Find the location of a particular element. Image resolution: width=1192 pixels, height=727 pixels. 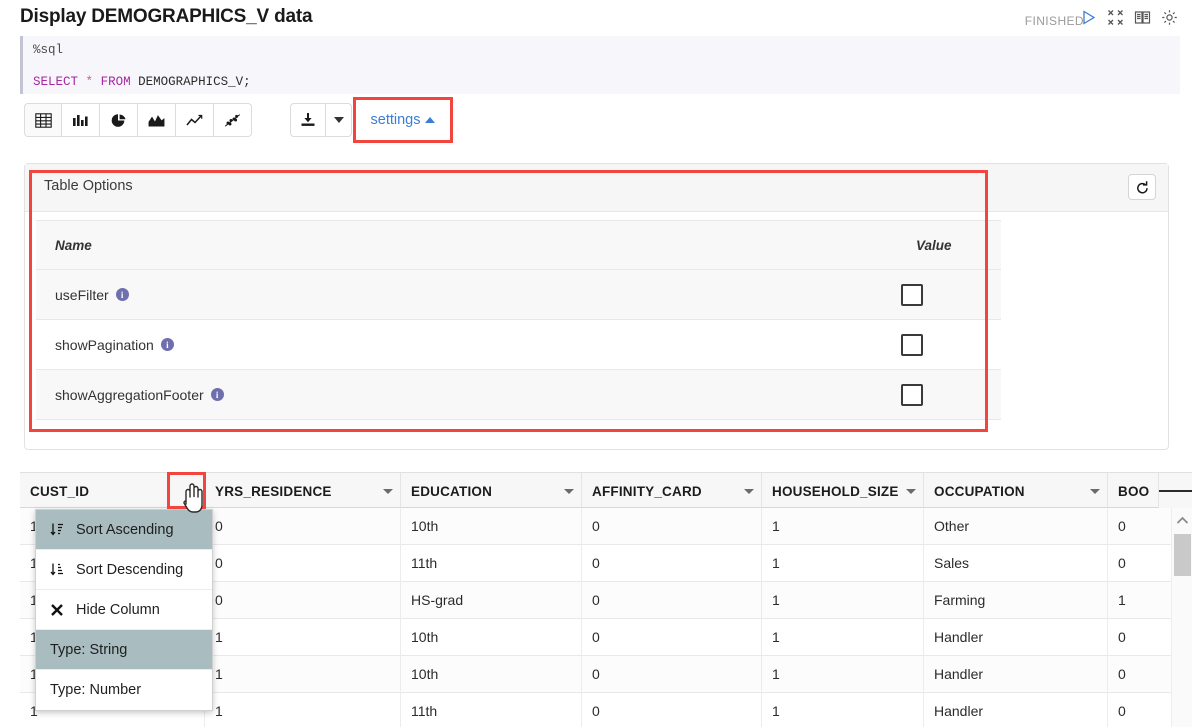

cell-education: 11th is located at coordinates (491, 563).